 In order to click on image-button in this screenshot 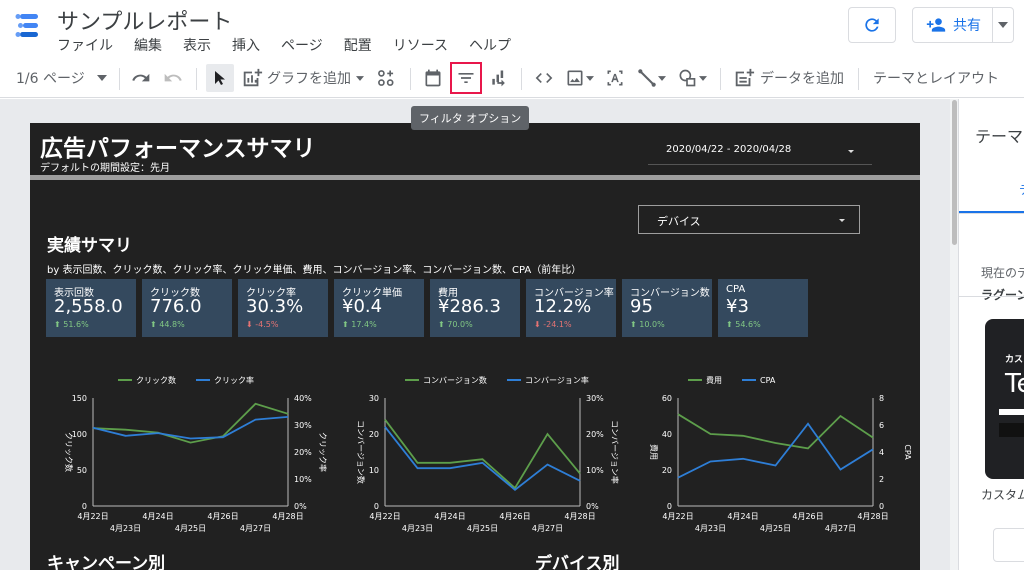, I will do `click(579, 78)`.